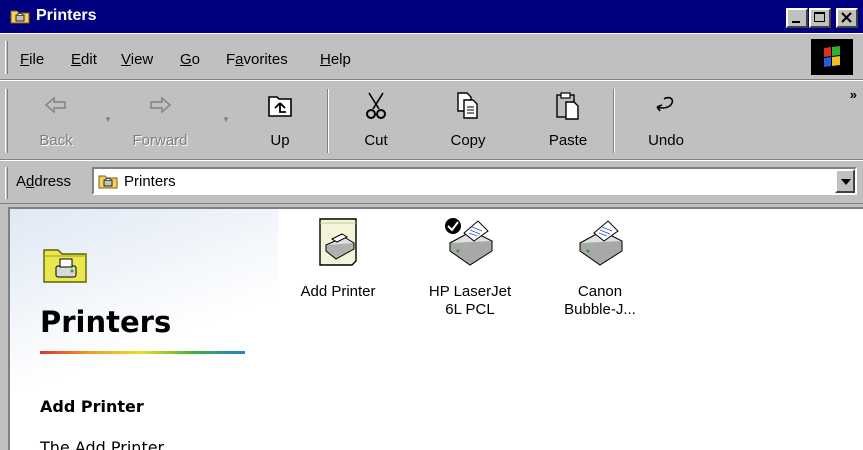 Image resolution: width=863 pixels, height=450 pixels. Describe the element at coordinates (142, 352) in the screenshot. I see `title-underline-rainbow` at that location.